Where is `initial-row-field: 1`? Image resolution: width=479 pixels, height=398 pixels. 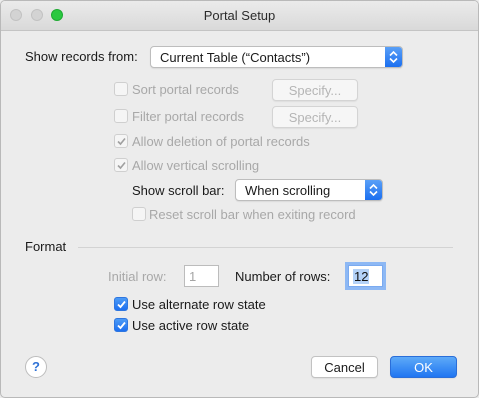 initial-row-field: 1 is located at coordinates (201, 276).